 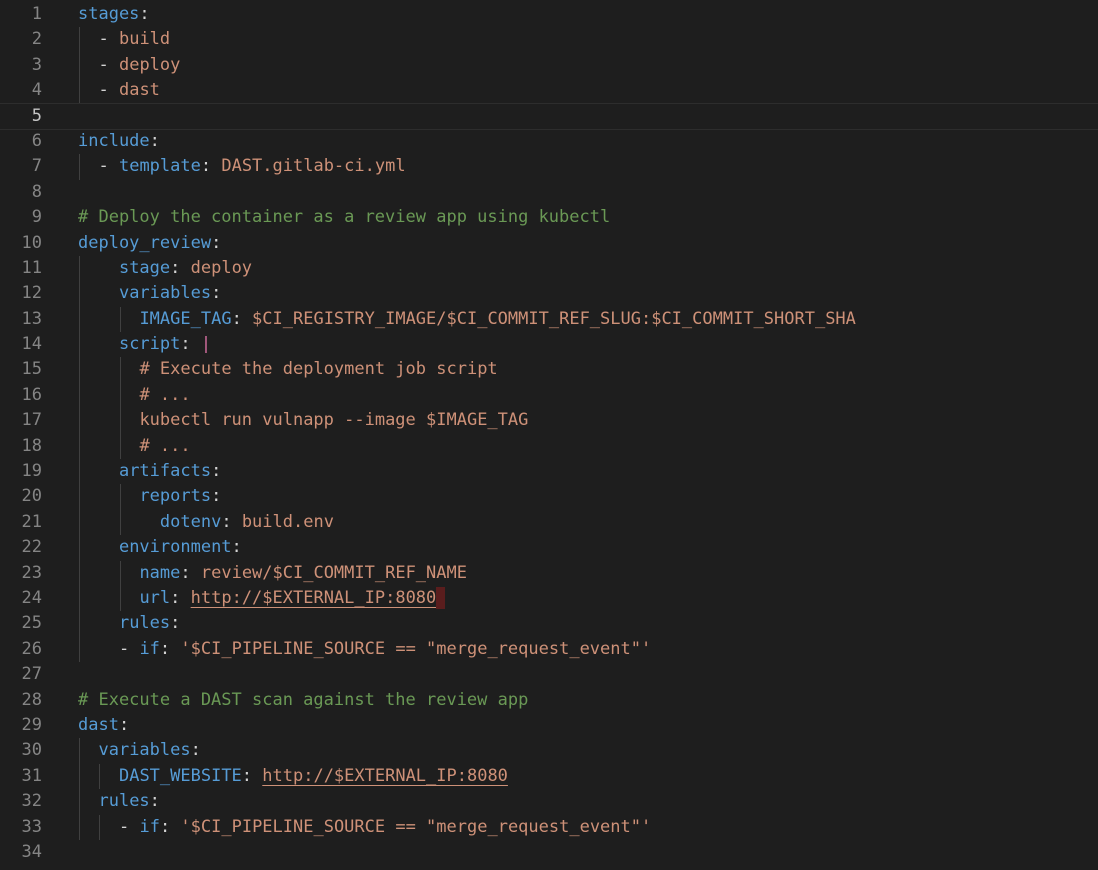 I want to click on yaml-key: dotenv, so click(x=190, y=521).